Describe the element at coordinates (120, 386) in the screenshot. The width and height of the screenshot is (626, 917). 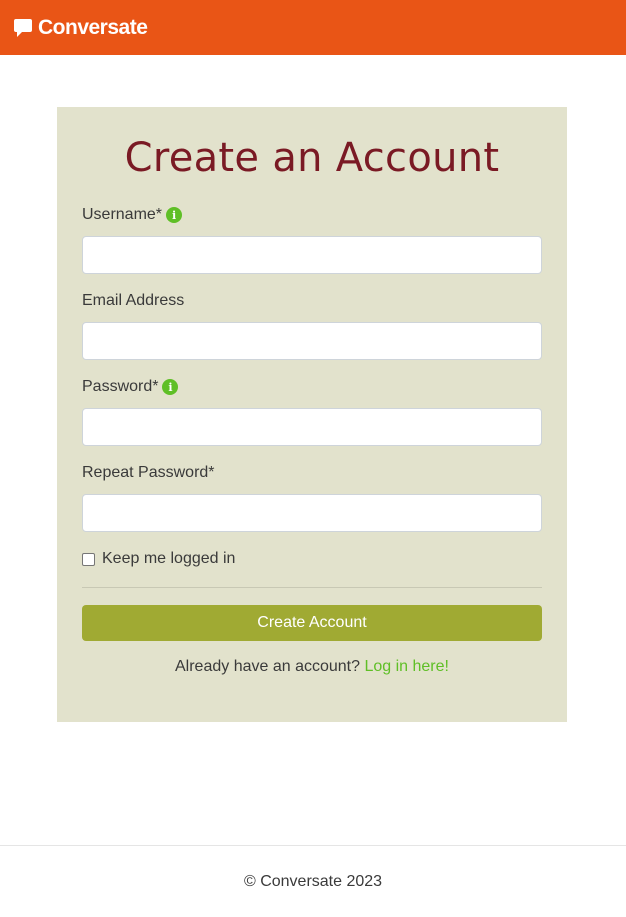
I see `password-label: Password*` at that location.